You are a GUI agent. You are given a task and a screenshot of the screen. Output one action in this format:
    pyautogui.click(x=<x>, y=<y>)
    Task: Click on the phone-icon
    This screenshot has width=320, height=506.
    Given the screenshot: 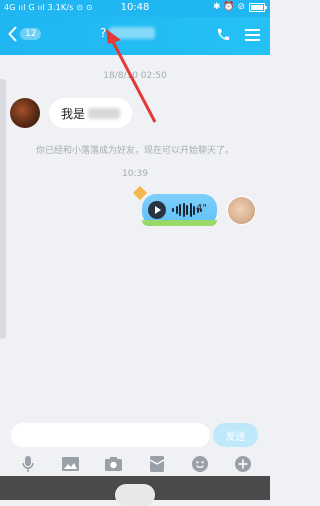 What is the action you would take?
    pyautogui.click(x=223, y=34)
    